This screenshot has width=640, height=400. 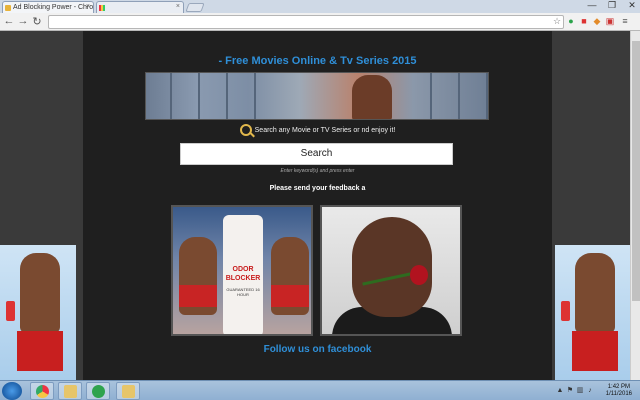 I want to click on taskbar-explorer-button, so click(x=70, y=391).